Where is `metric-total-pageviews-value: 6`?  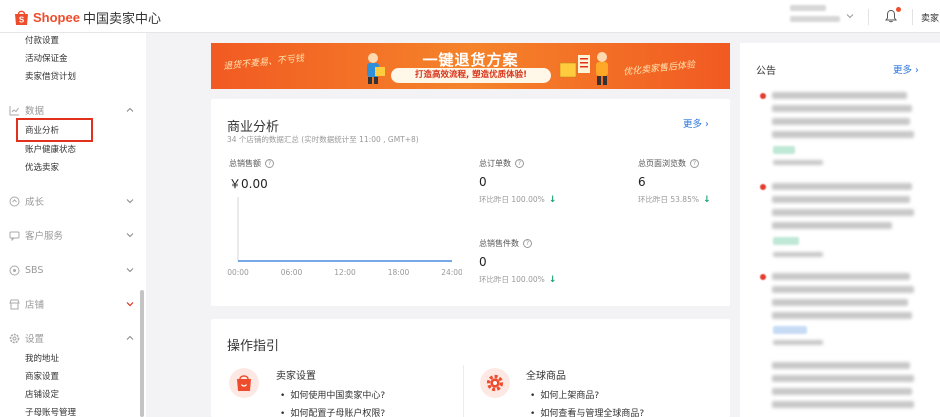 metric-total-pageviews-value: 6 is located at coordinates (642, 182).